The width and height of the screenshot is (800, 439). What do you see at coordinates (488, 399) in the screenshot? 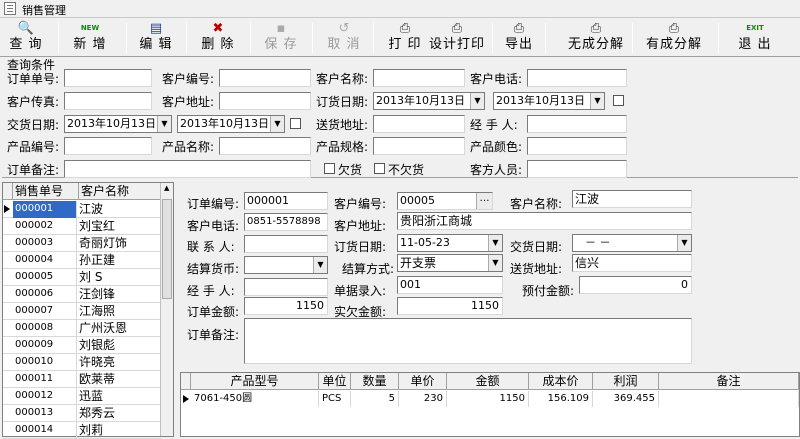
I see `grid-cell: 1150` at bounding box center [488, 399].